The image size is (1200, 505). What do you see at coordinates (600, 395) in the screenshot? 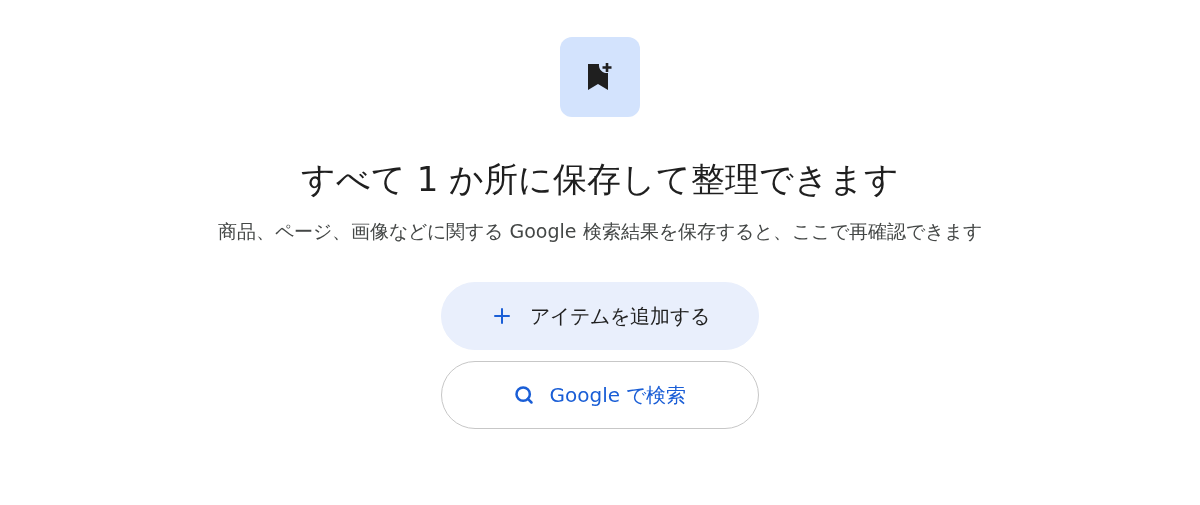
I see `search-button: Google で検索` at bounding box center [600, 395].